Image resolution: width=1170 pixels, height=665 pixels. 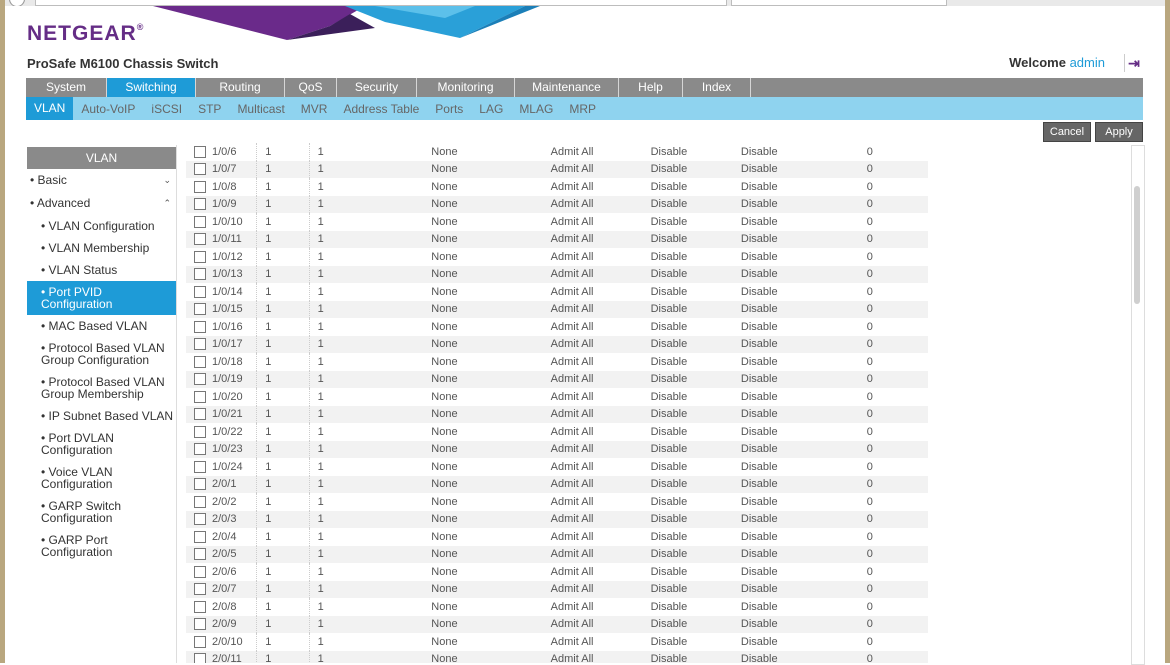 What do you see at coordinates (260, 109) in the screenshot?
I see `subnav-multicast: Multicast` at bounding box center [260, 109].